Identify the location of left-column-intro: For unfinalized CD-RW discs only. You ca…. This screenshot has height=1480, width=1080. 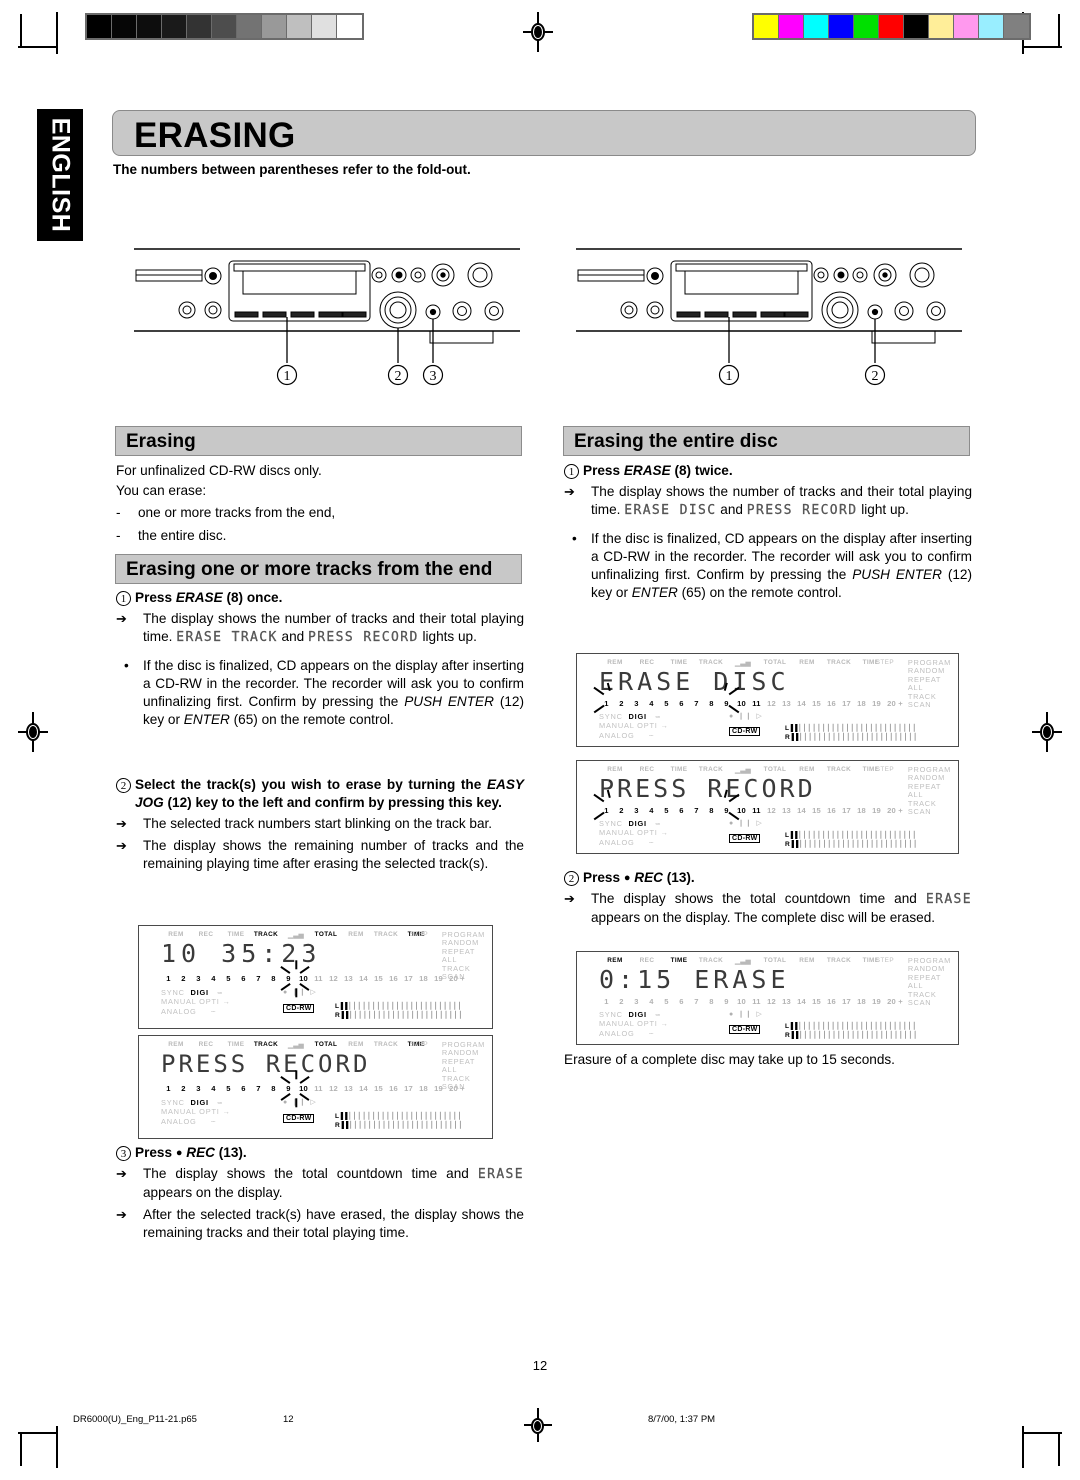
(320, 503).